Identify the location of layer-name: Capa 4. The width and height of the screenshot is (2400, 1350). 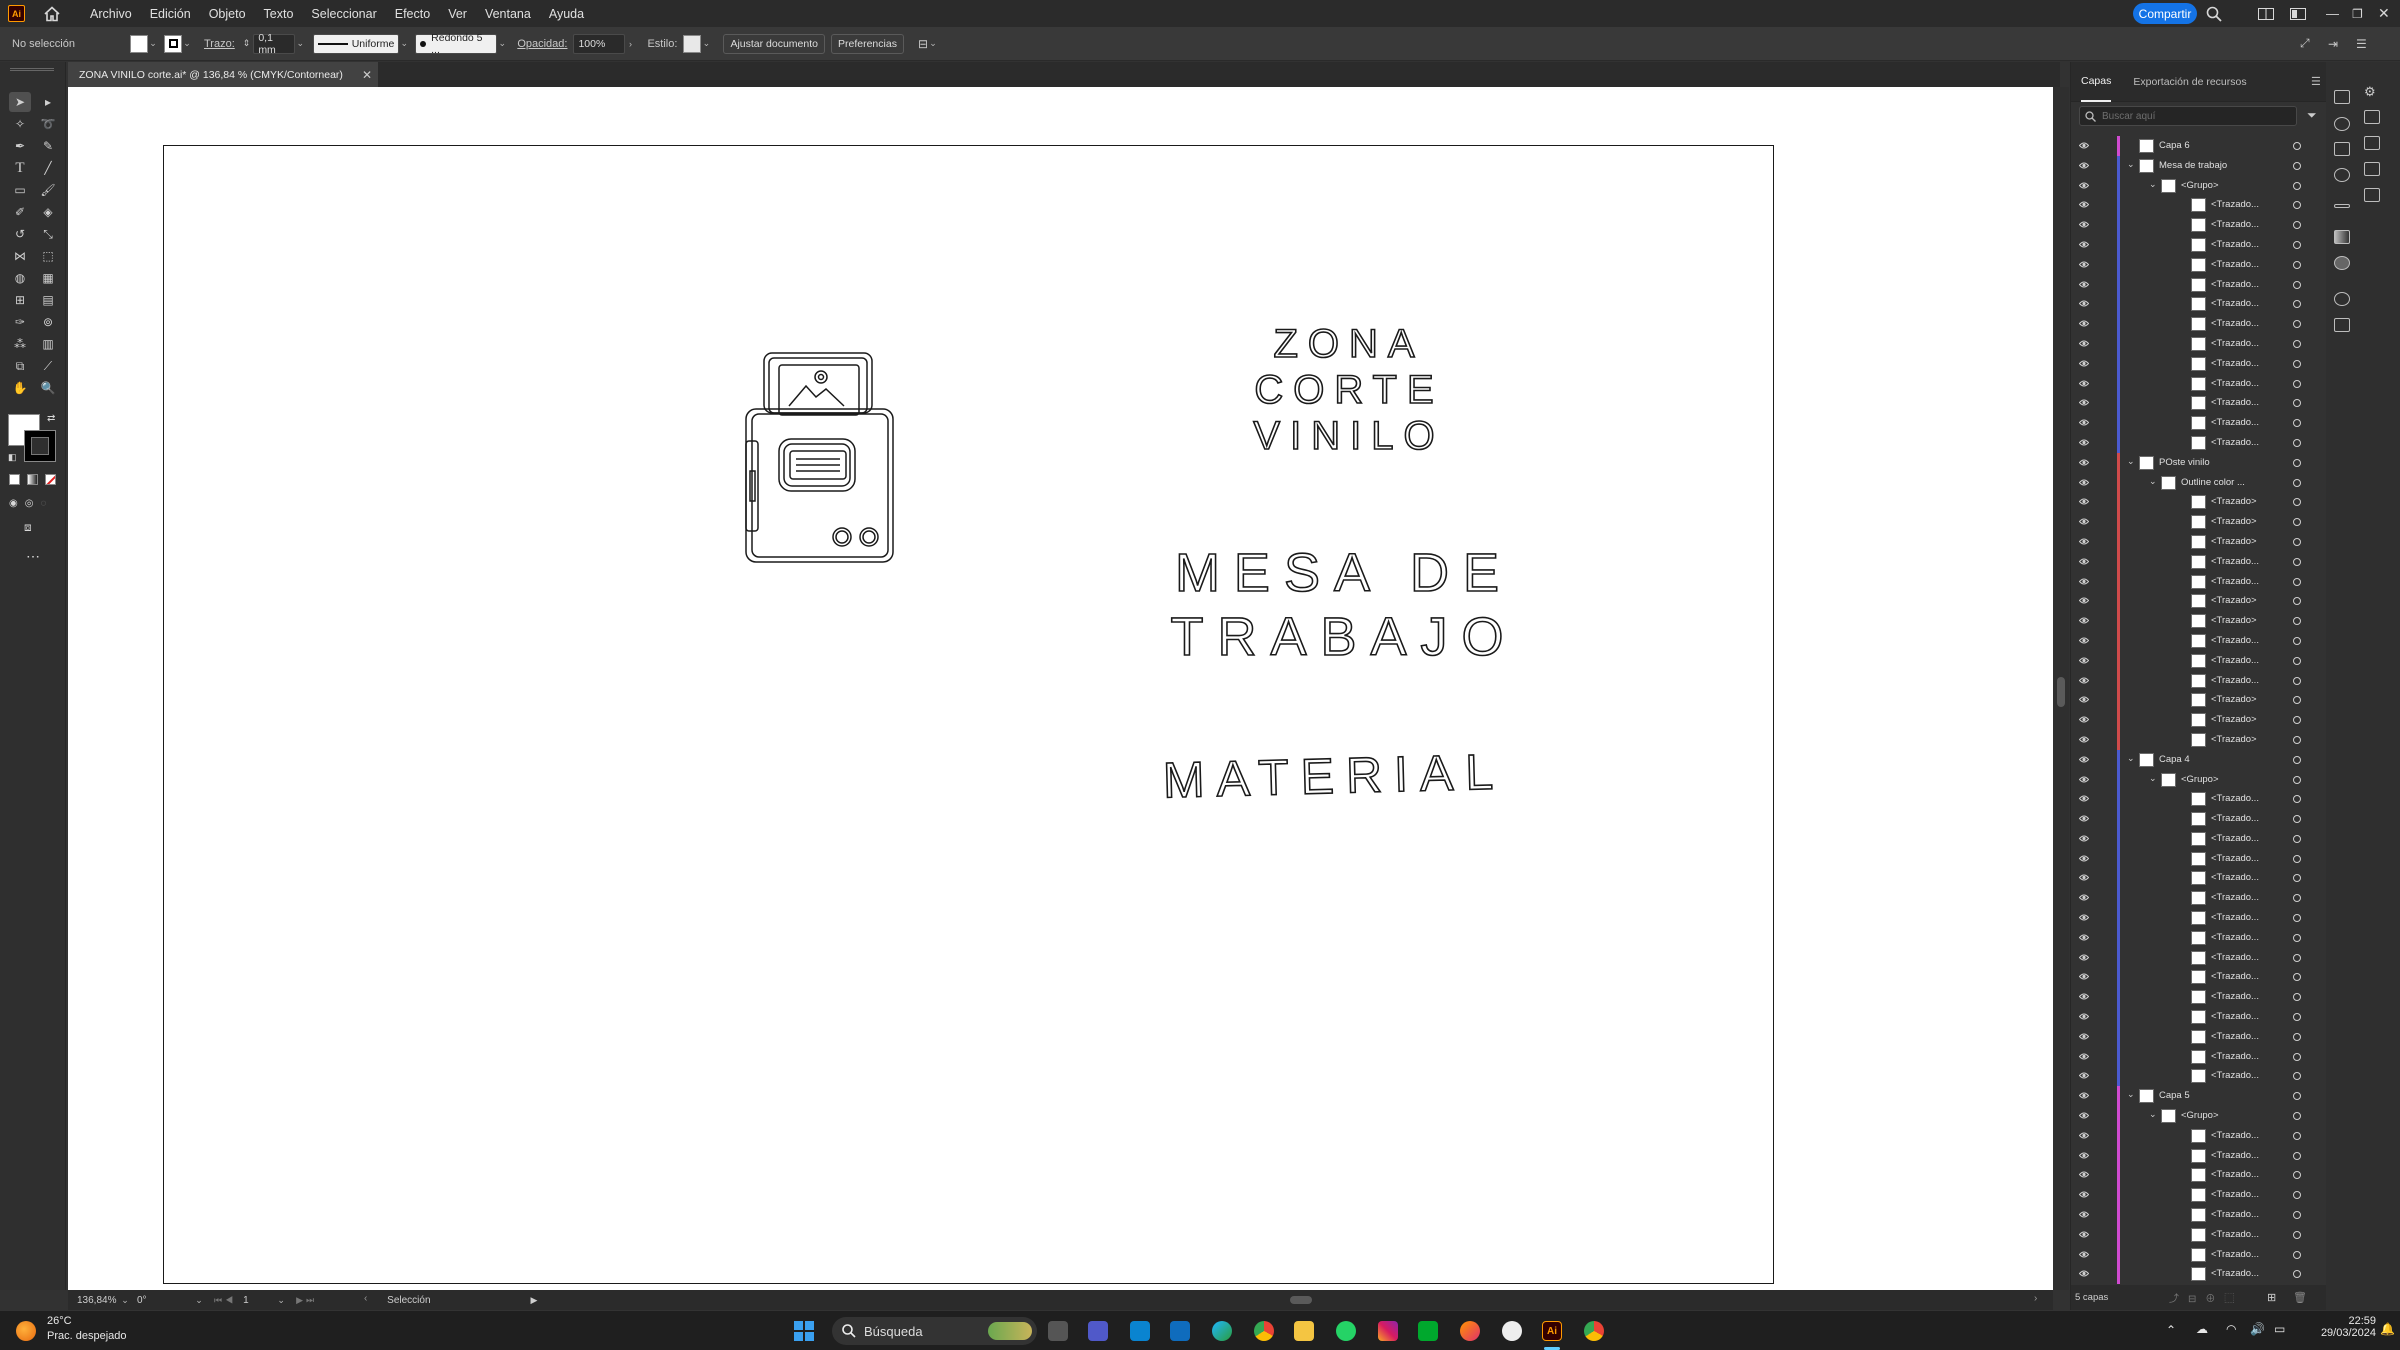
(2174, 759).